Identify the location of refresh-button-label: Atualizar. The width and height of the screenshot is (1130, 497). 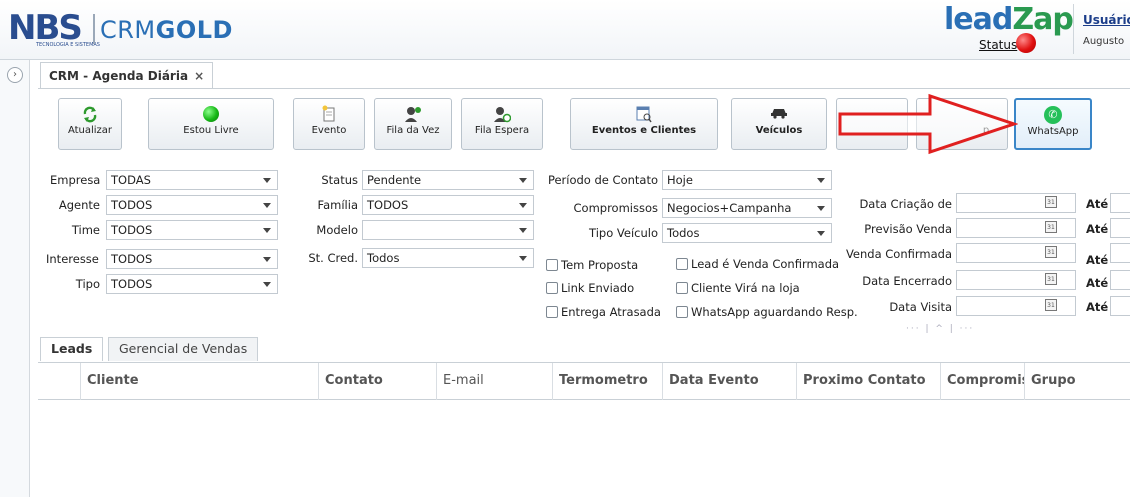
(90, 130).